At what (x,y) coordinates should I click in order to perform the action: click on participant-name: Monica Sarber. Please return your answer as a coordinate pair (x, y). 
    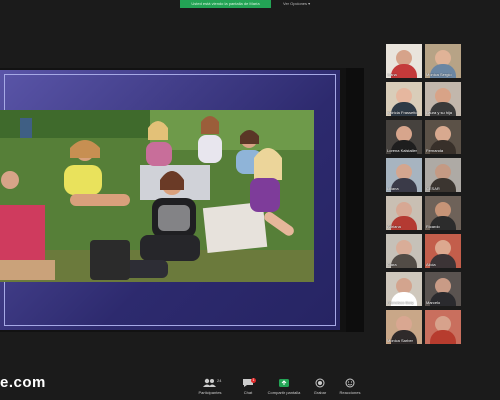
    Looking at the image, I should click on (400, 340).